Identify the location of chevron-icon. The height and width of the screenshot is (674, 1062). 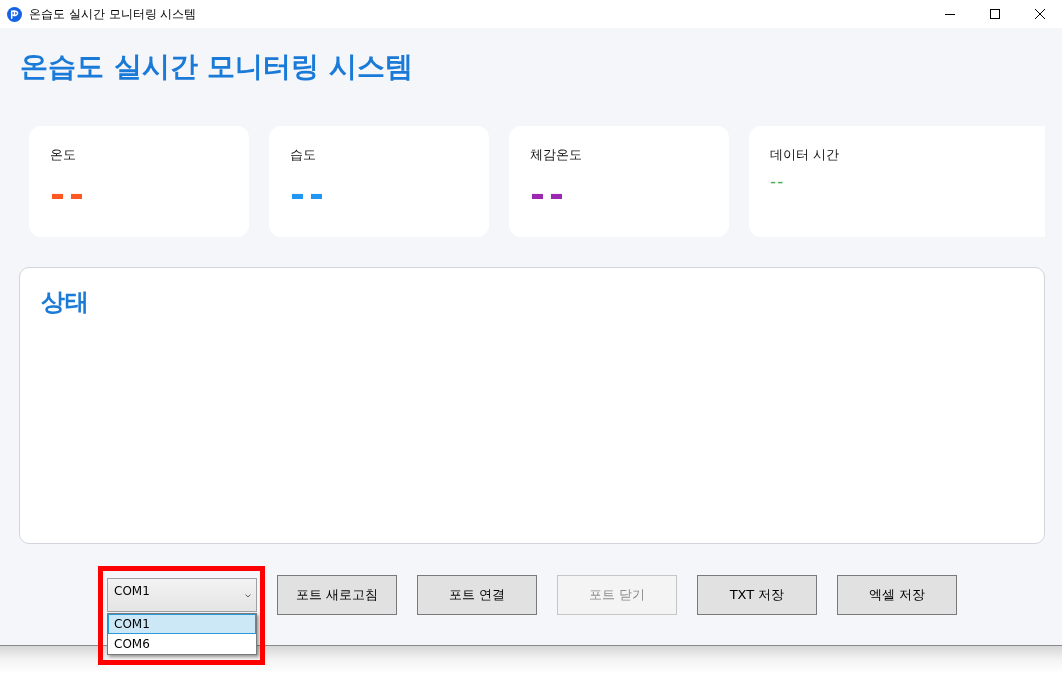
(248, 596).